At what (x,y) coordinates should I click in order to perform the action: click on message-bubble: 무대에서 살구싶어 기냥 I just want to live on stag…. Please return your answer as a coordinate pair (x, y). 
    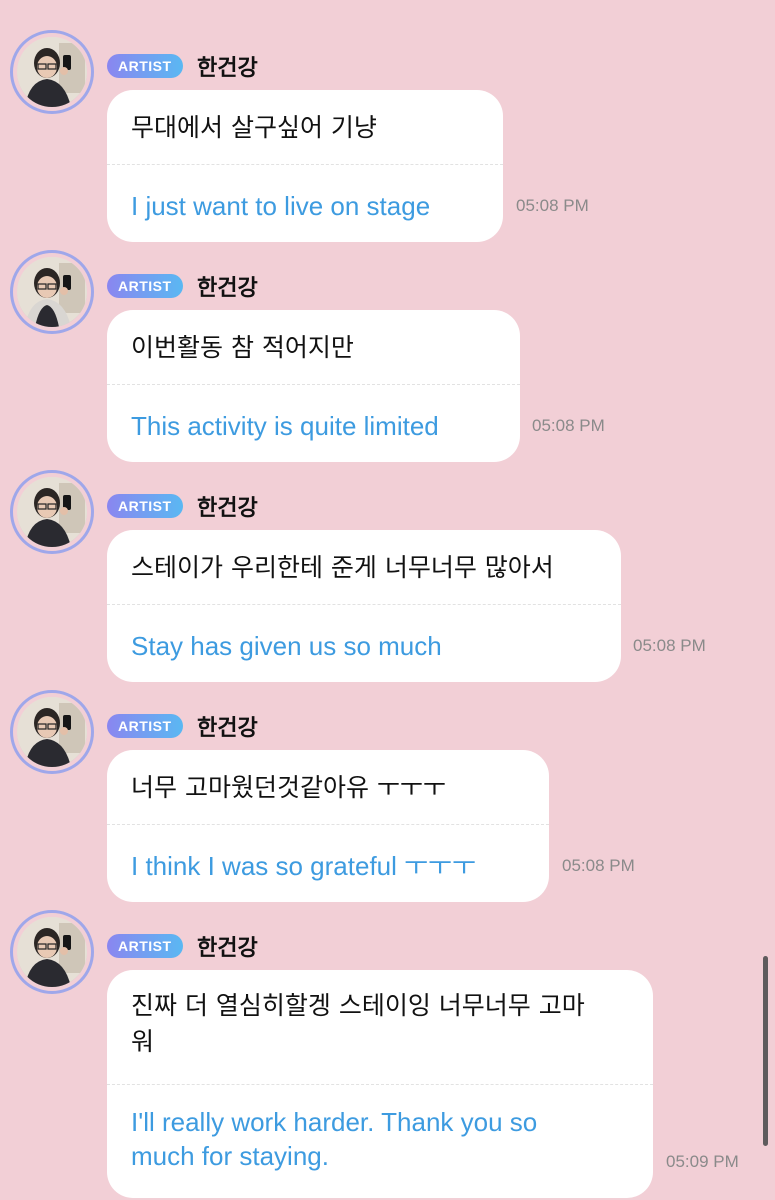
    Looking at the image, I should click on (305, 166).